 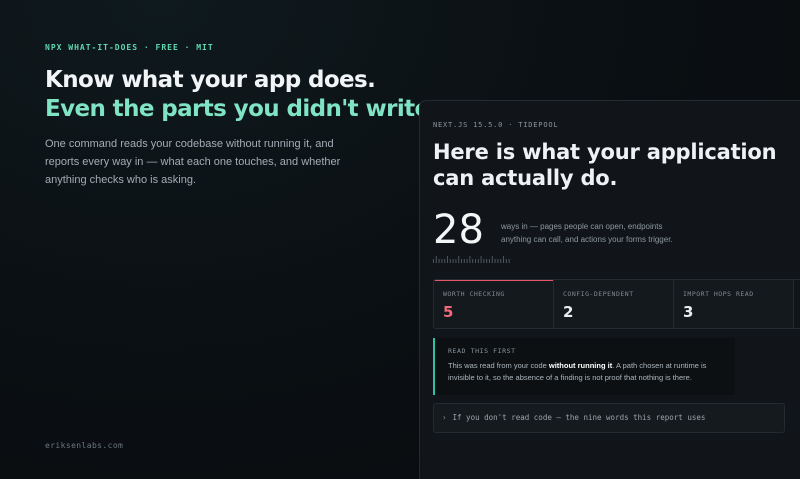 I want to click on stat-label: CONFIG-DEPENDENT, so click(x=598, y=294).